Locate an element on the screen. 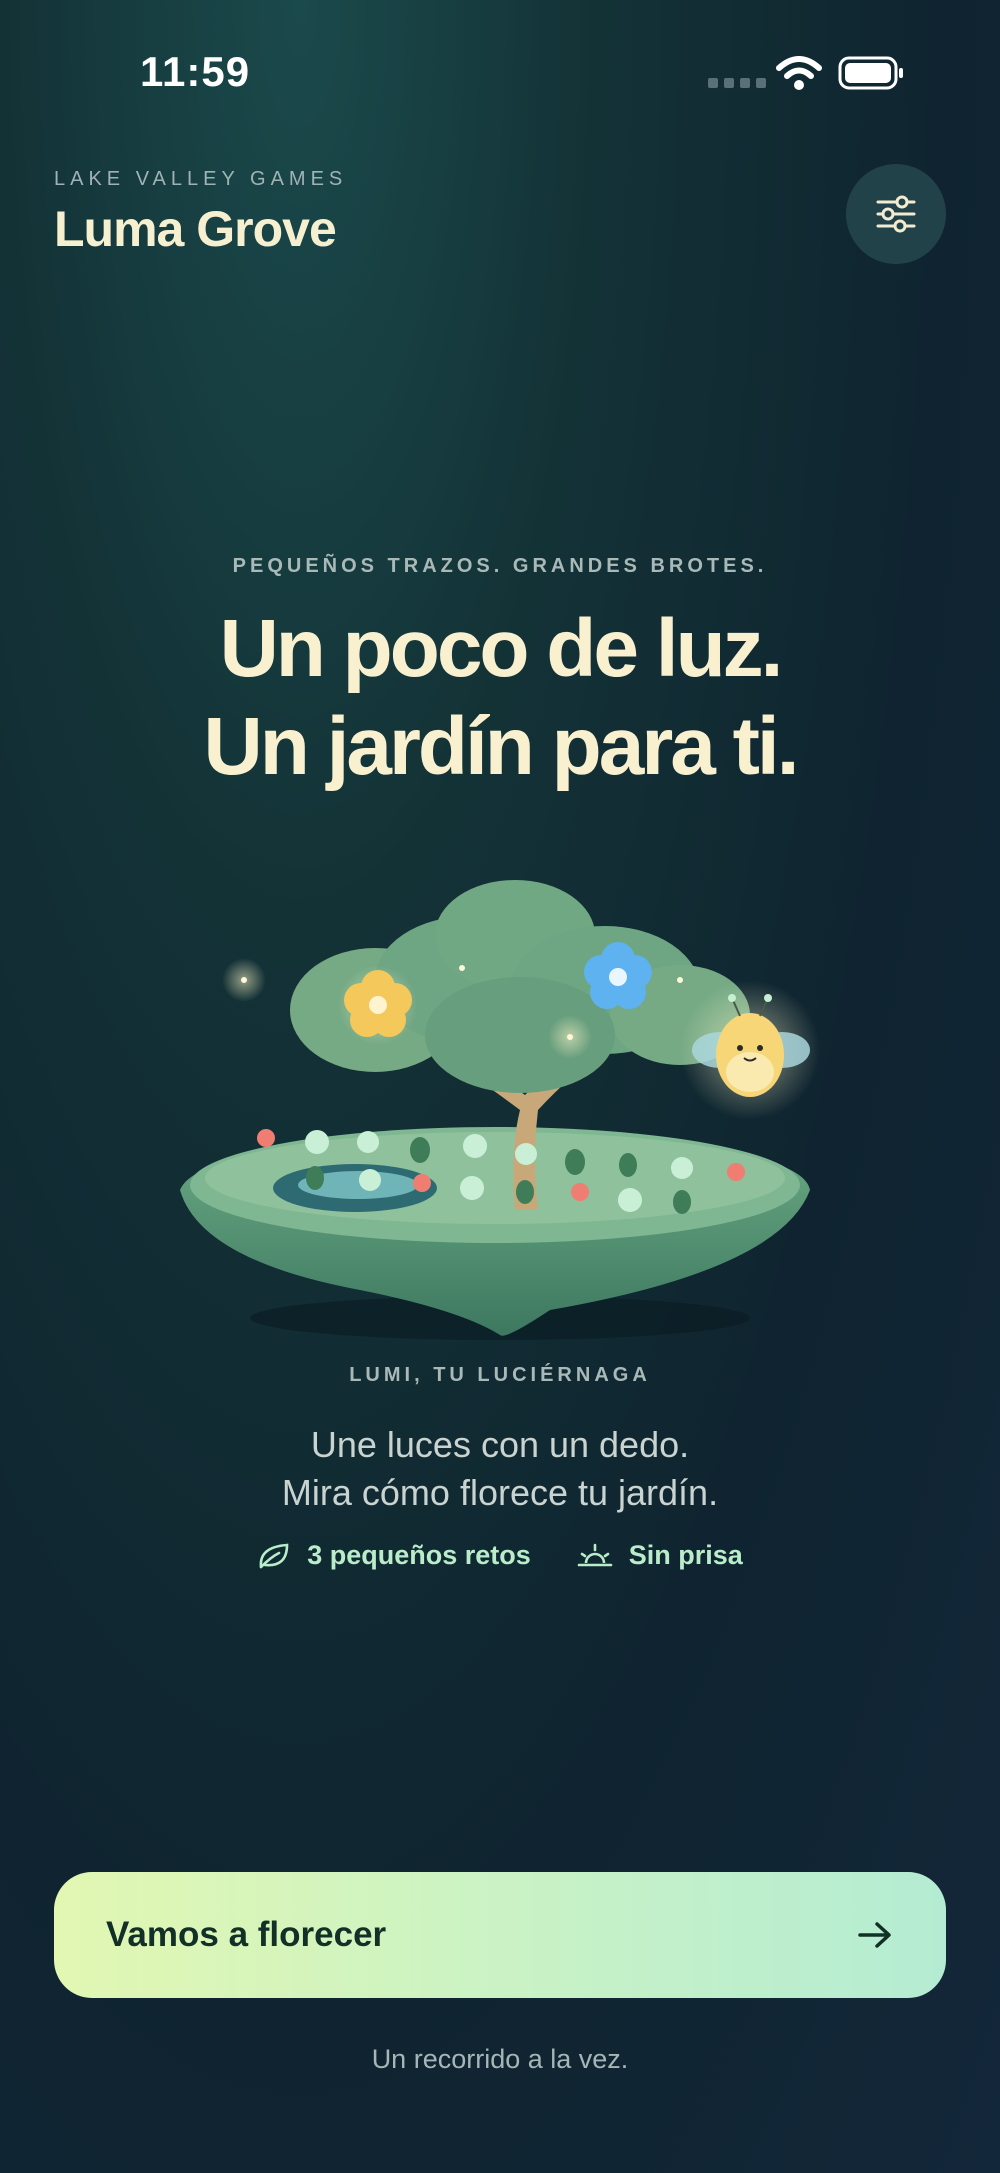  headline-line-2: Un jardín para ti. is located at coordinates (501, 746).